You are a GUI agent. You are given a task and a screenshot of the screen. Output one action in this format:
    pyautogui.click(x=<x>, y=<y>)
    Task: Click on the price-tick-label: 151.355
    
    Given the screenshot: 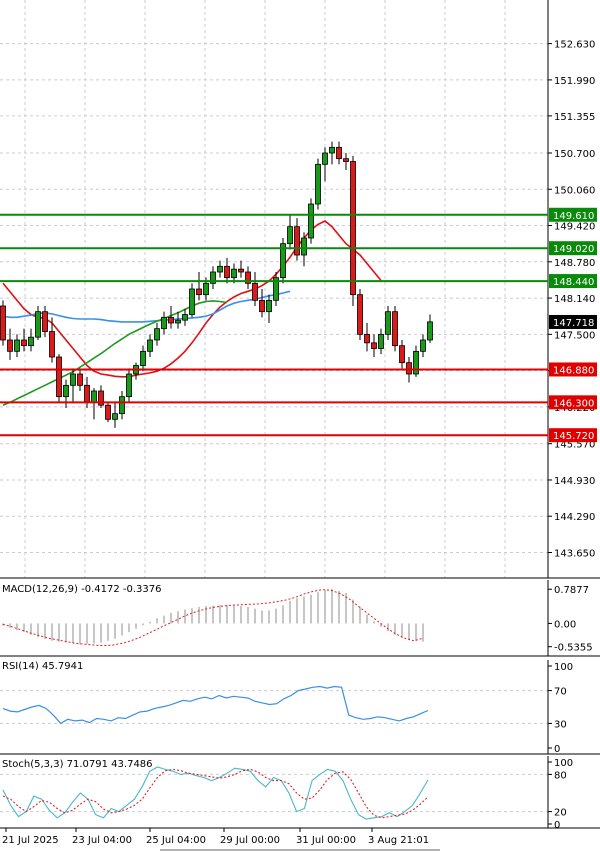 What is the action you would take?
    pyautogui.click(x=574, y=117)
    